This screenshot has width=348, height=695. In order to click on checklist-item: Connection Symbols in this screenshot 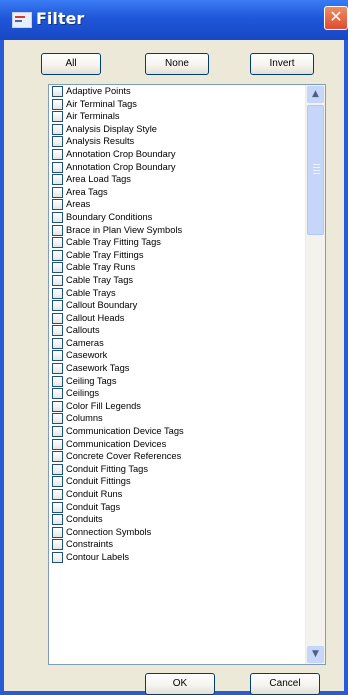, I will do `click(177, 532)`.